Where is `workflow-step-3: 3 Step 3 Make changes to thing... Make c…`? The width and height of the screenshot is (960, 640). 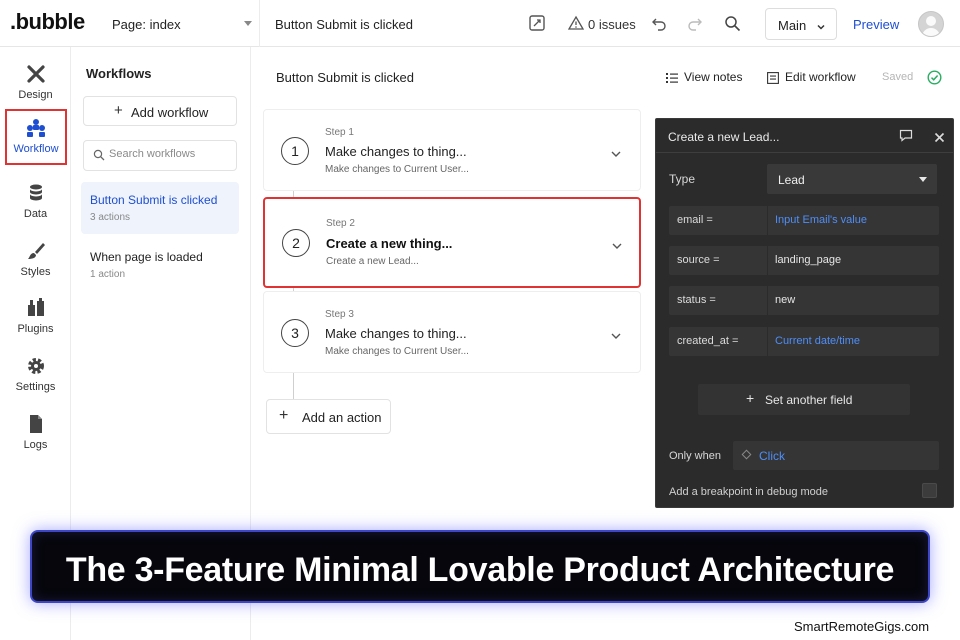 workflow-step-3: 3 Step 3 Make changes to thing... Make c… is located at coordinates (452, 332).